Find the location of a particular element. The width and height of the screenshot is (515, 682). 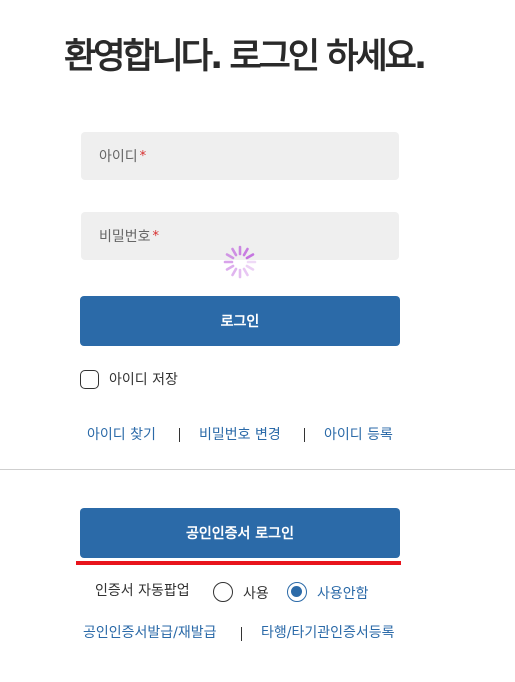

password-placeholder: 비밀번호 is located at coordinates (125, 237).